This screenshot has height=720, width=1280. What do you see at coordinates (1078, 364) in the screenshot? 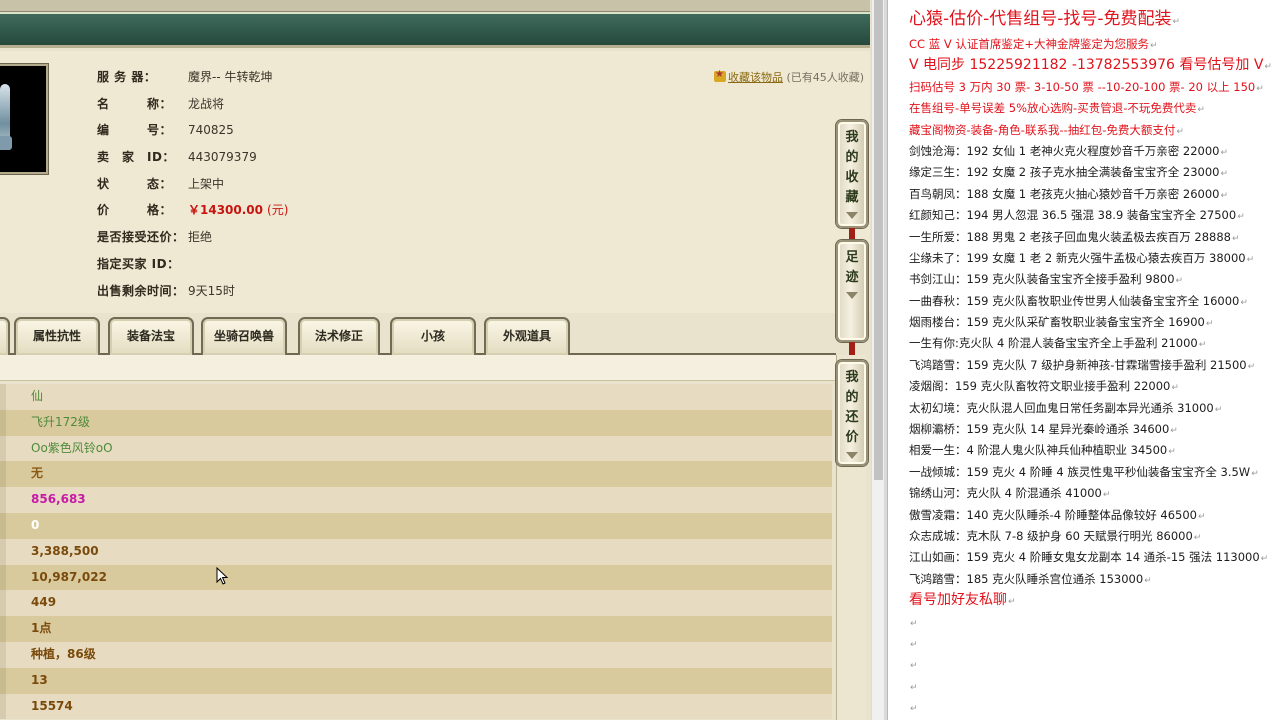
I see `note-text: 飞鸿踏雪：159 克火队 7 级护身新神孩-甘霖瑞雪接手盈利 21500` at bounding box center [1078, 364].